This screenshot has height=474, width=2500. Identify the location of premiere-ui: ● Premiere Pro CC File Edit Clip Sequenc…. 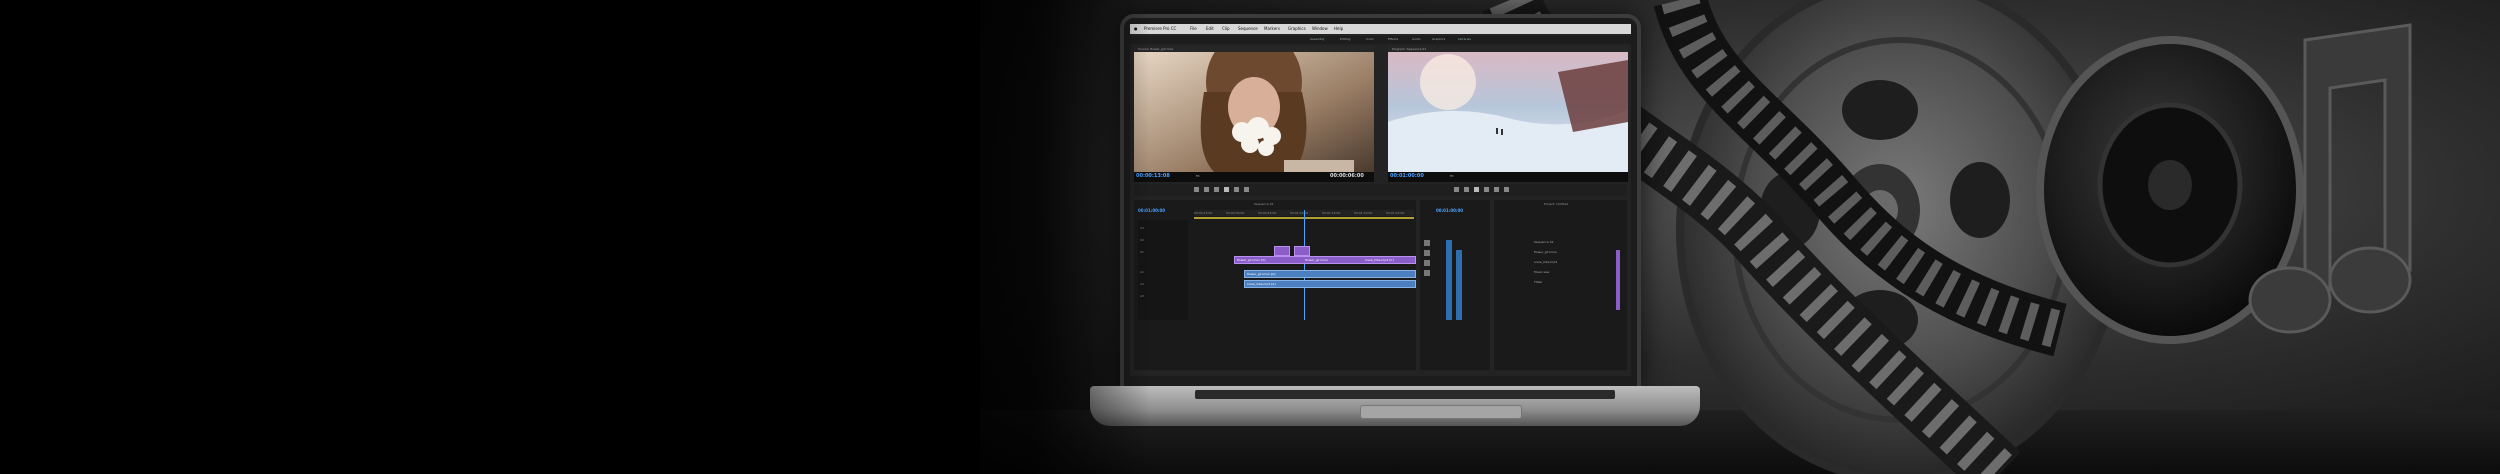
(1380, 200).